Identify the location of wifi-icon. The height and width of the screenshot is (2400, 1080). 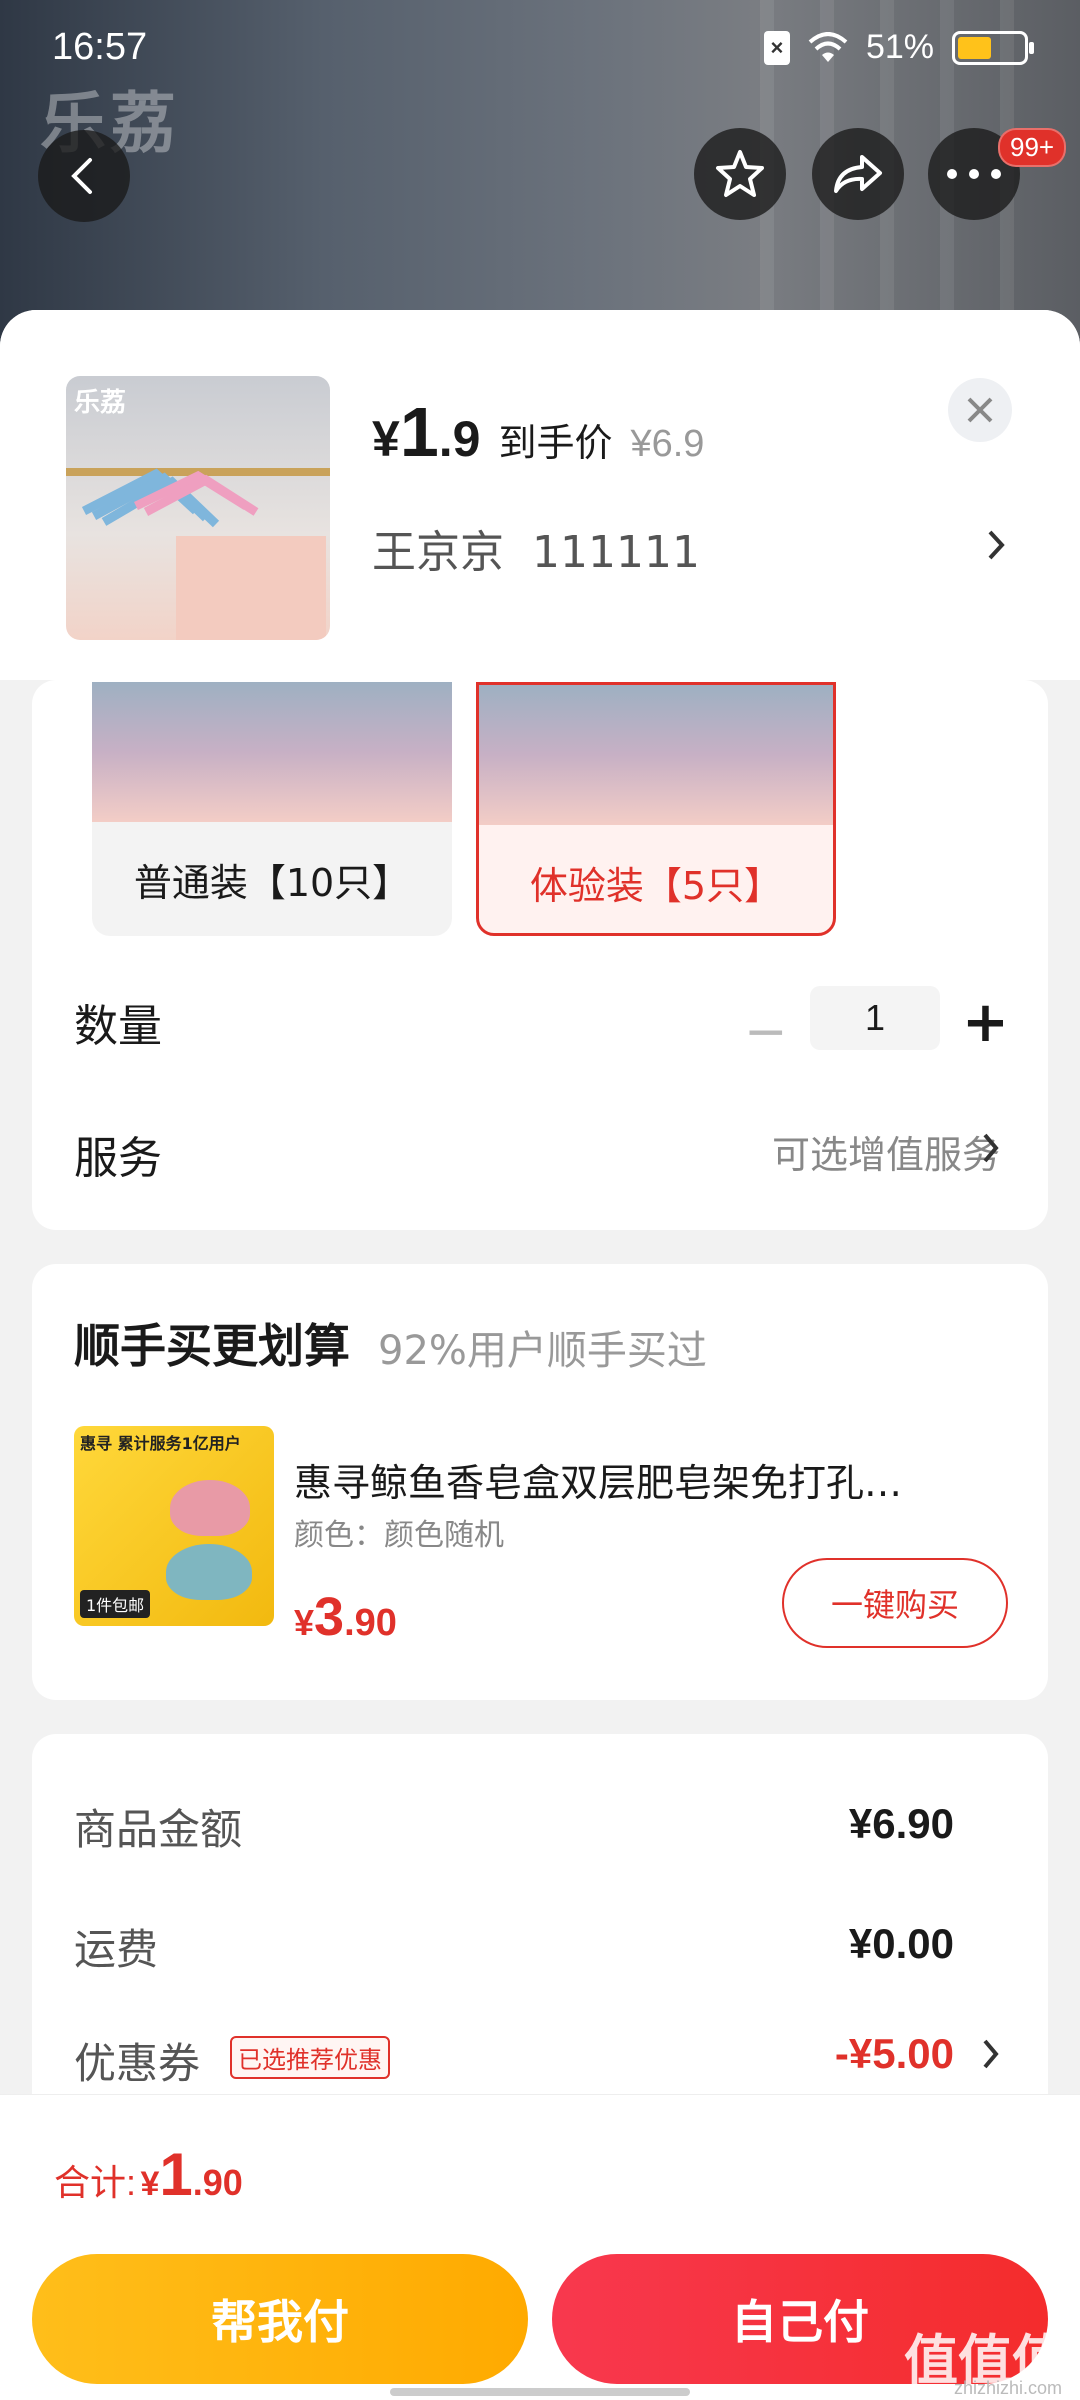
(828, 46).